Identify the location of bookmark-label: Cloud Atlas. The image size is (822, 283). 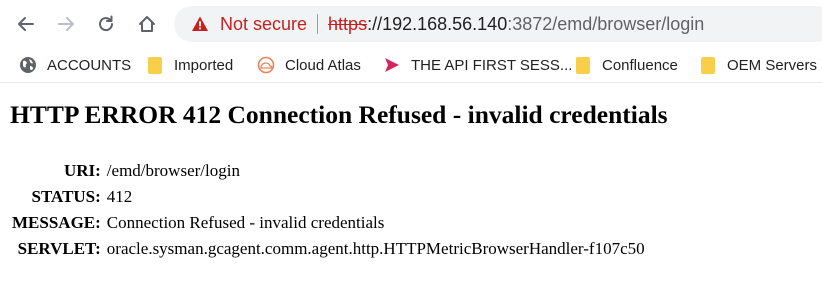
(323, 65).